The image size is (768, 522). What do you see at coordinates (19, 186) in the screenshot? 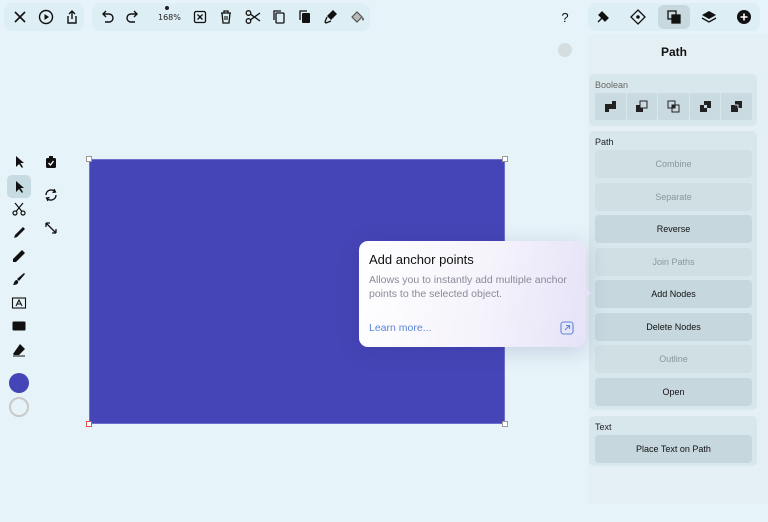
I see `direct-select-icon` at bounding box center [19, 186].